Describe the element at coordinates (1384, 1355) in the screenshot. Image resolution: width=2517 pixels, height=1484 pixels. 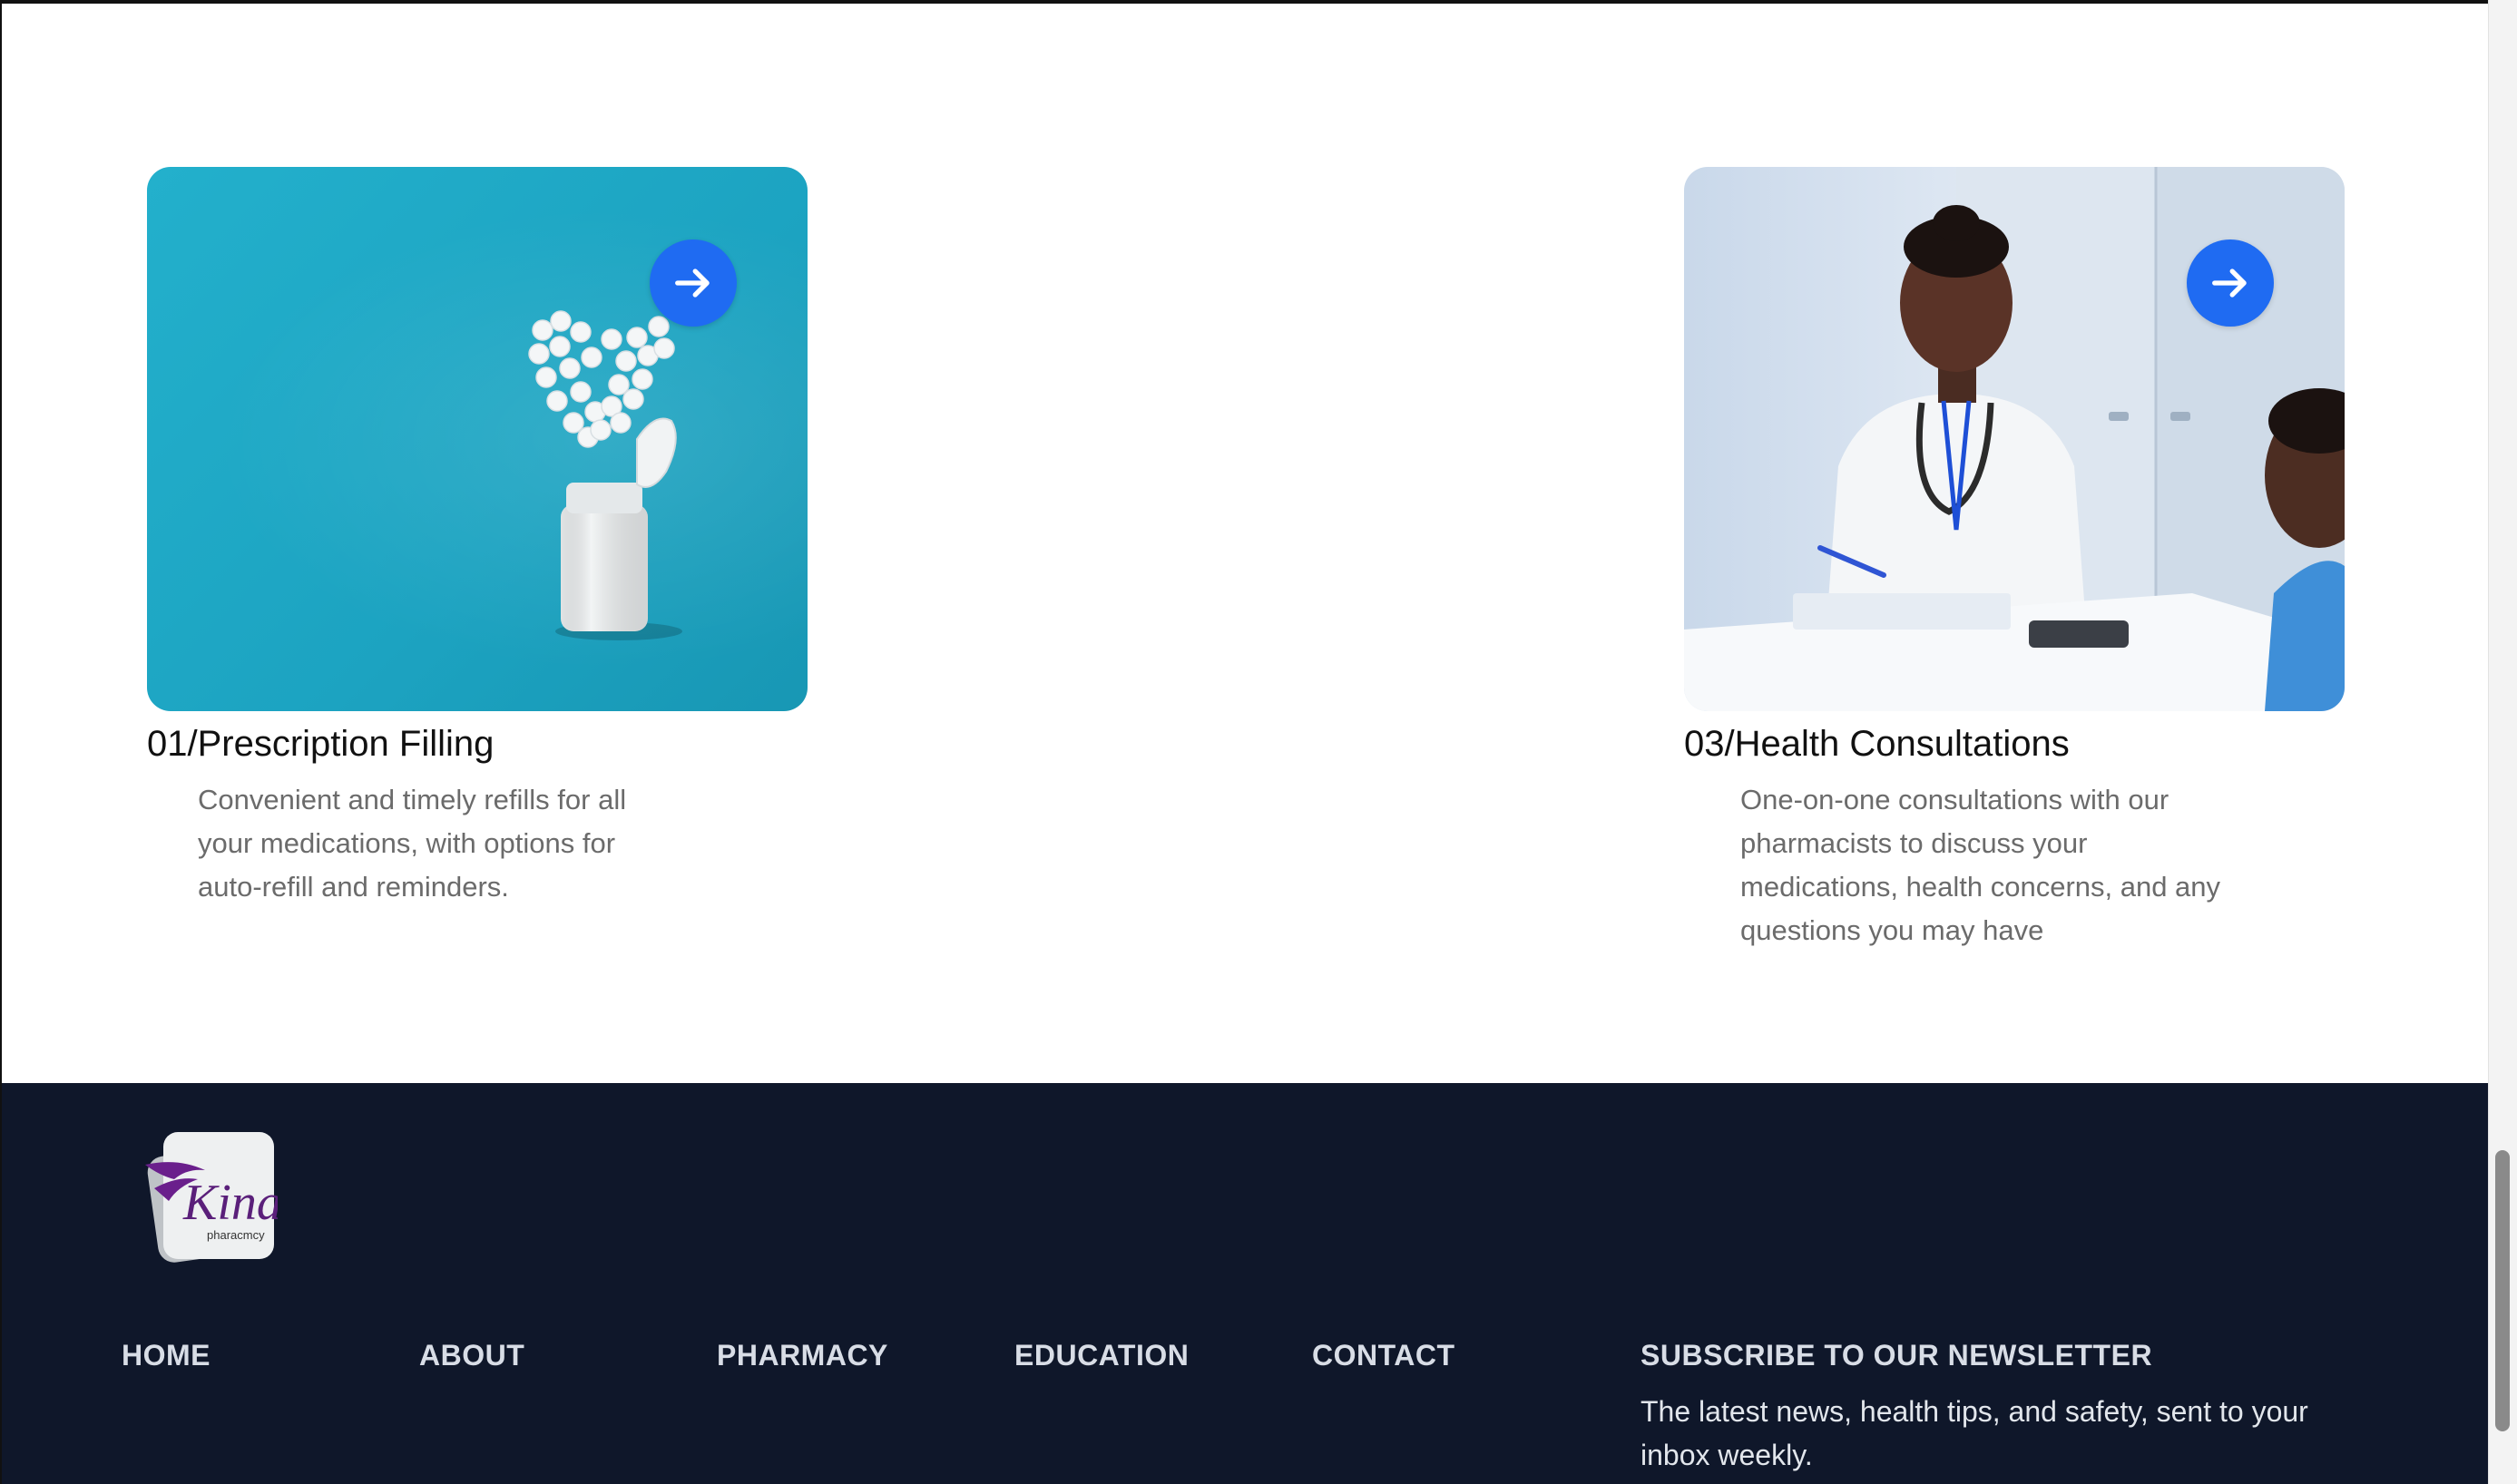
I see `footer-link-contact: CONTACT` at that location.